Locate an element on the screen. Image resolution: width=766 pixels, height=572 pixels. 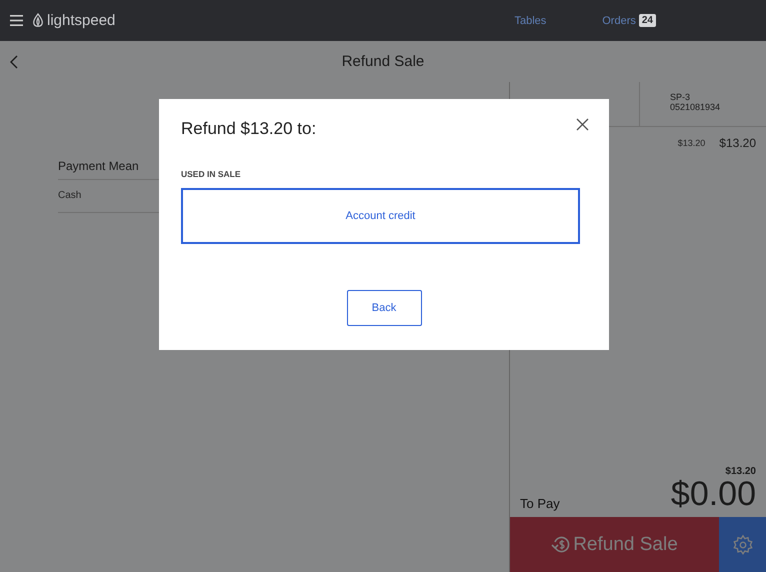
count-badge: 24 is located at coordinates (647, 20).